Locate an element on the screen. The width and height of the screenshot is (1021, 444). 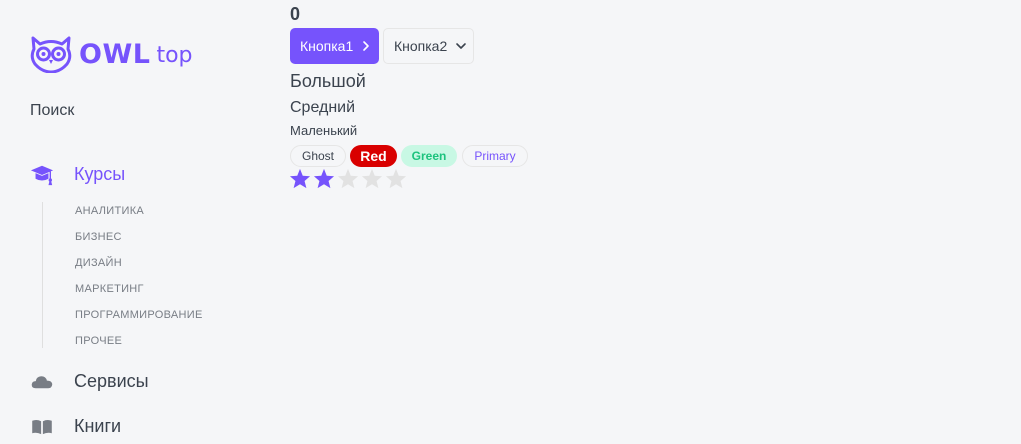
tag-primary: Primary is located at coordinates (495, 156).